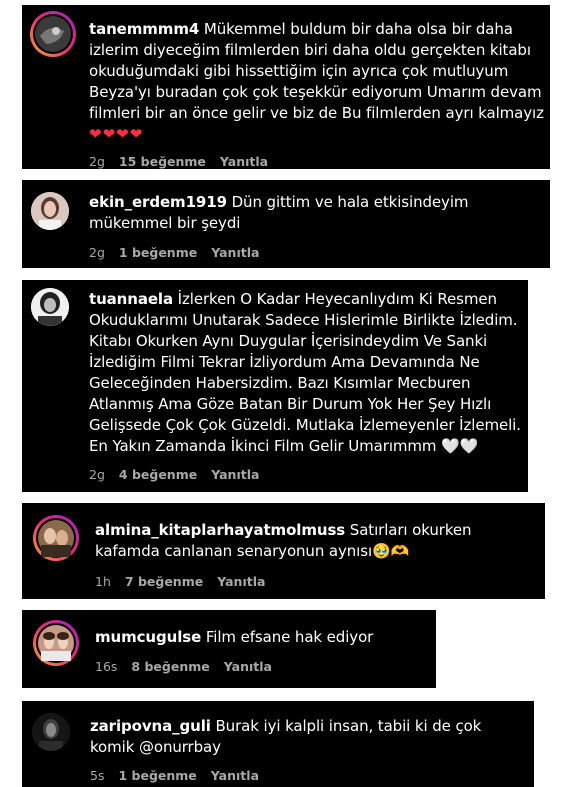 Image resolution: width=573 pixels, height=787 pixels. I want to click on comment-meta: 16s 8 beğenme Yanıtla, so click(190, 666).